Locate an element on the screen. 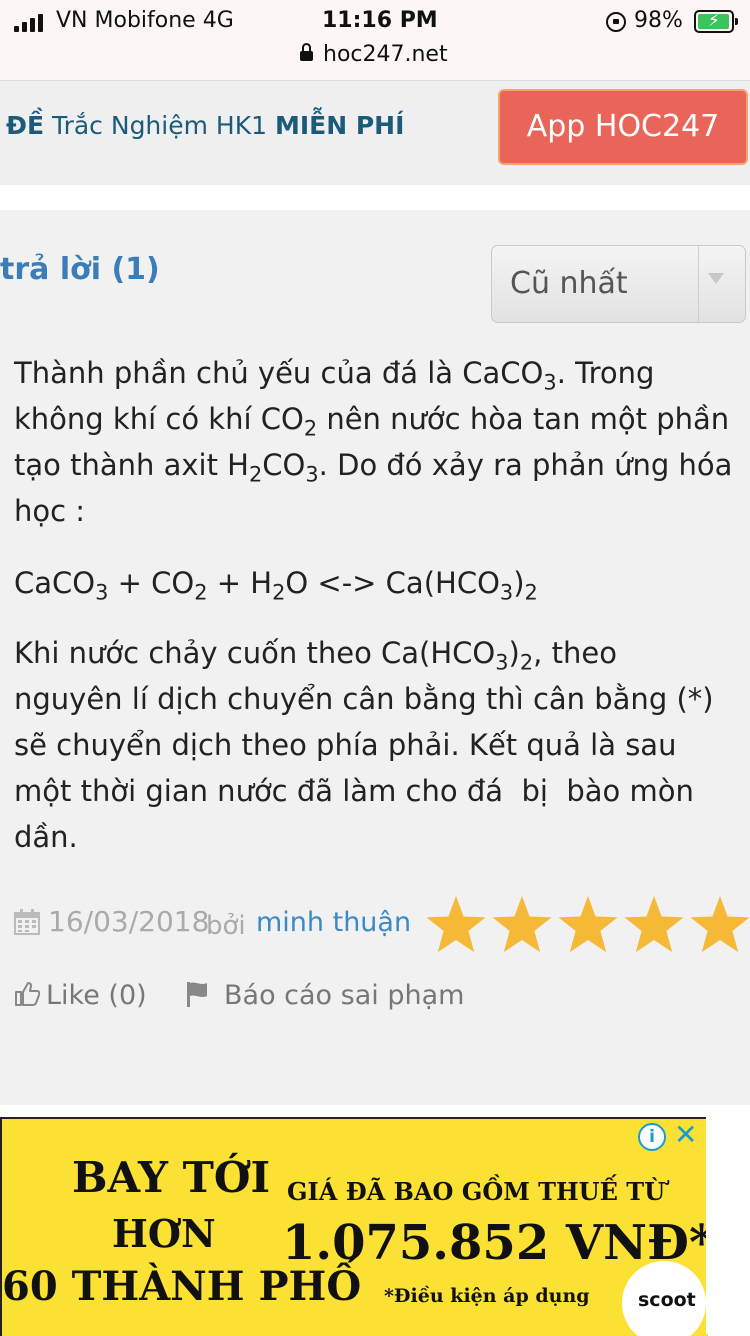 This screenshot has width=750, height=1336. ad-headline-1: BAY TỚI is located at coordinates (171, 1177).